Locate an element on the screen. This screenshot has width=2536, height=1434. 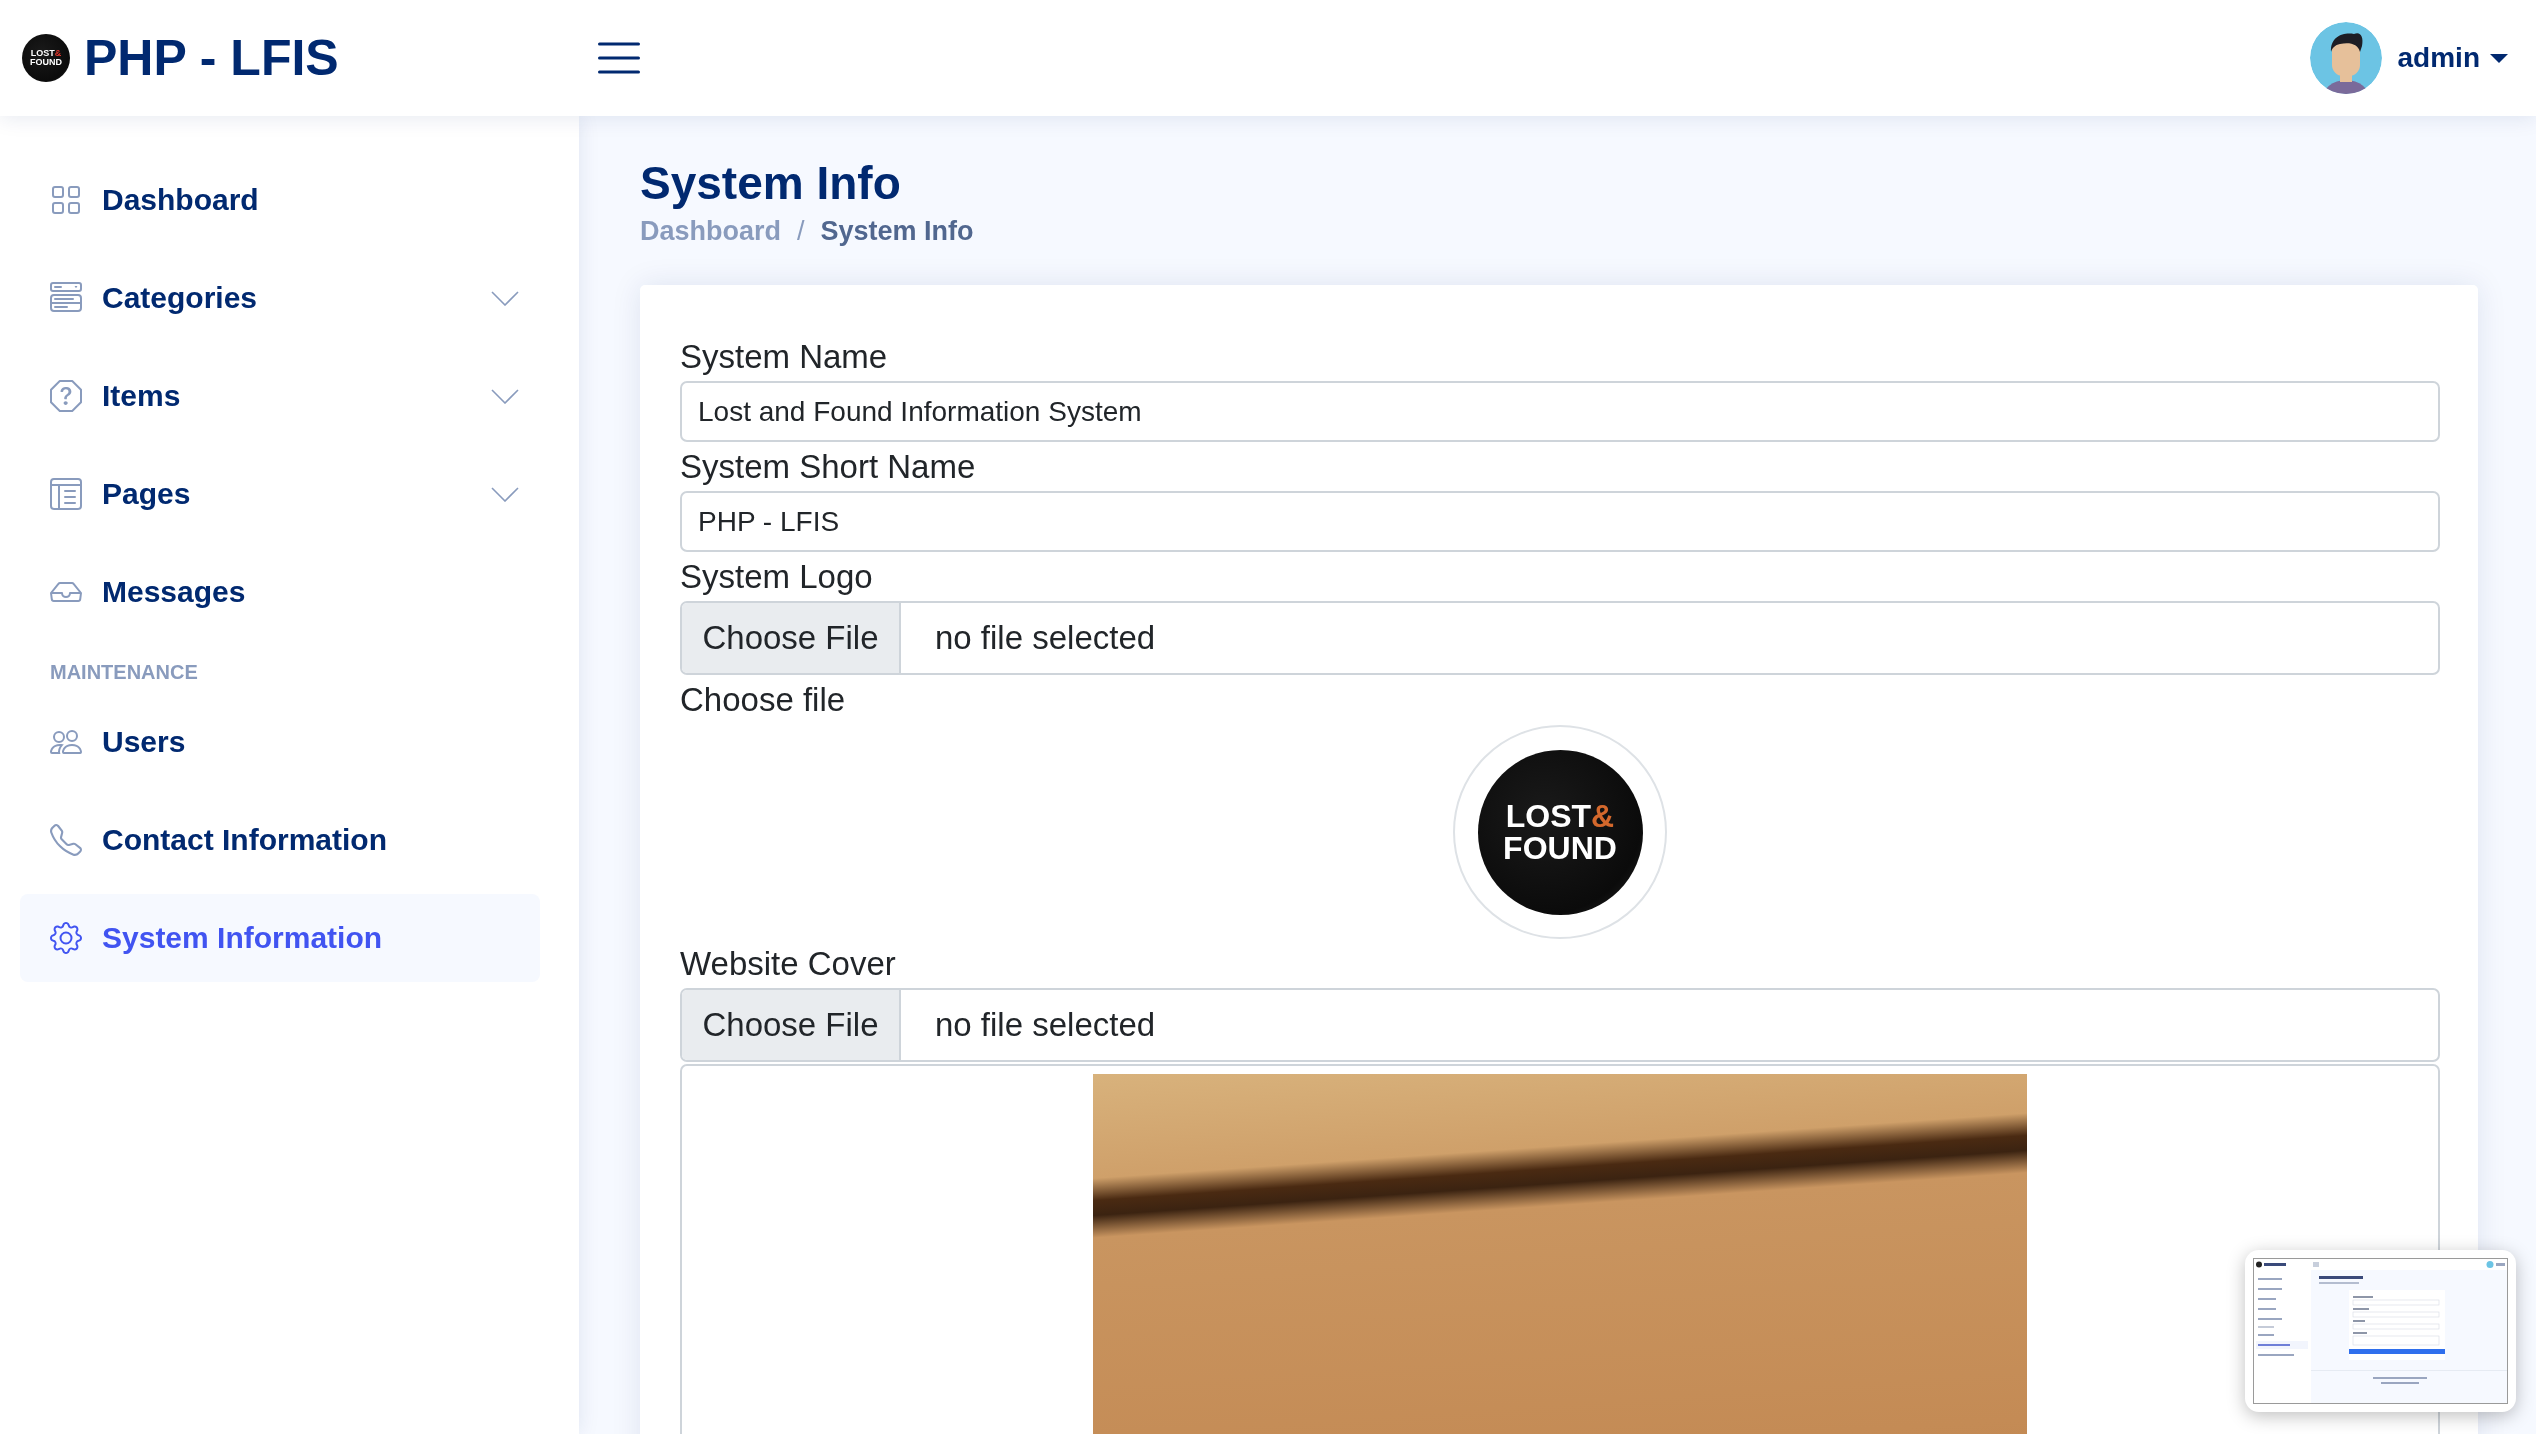
window-icon is located at coordinates (66, 494).